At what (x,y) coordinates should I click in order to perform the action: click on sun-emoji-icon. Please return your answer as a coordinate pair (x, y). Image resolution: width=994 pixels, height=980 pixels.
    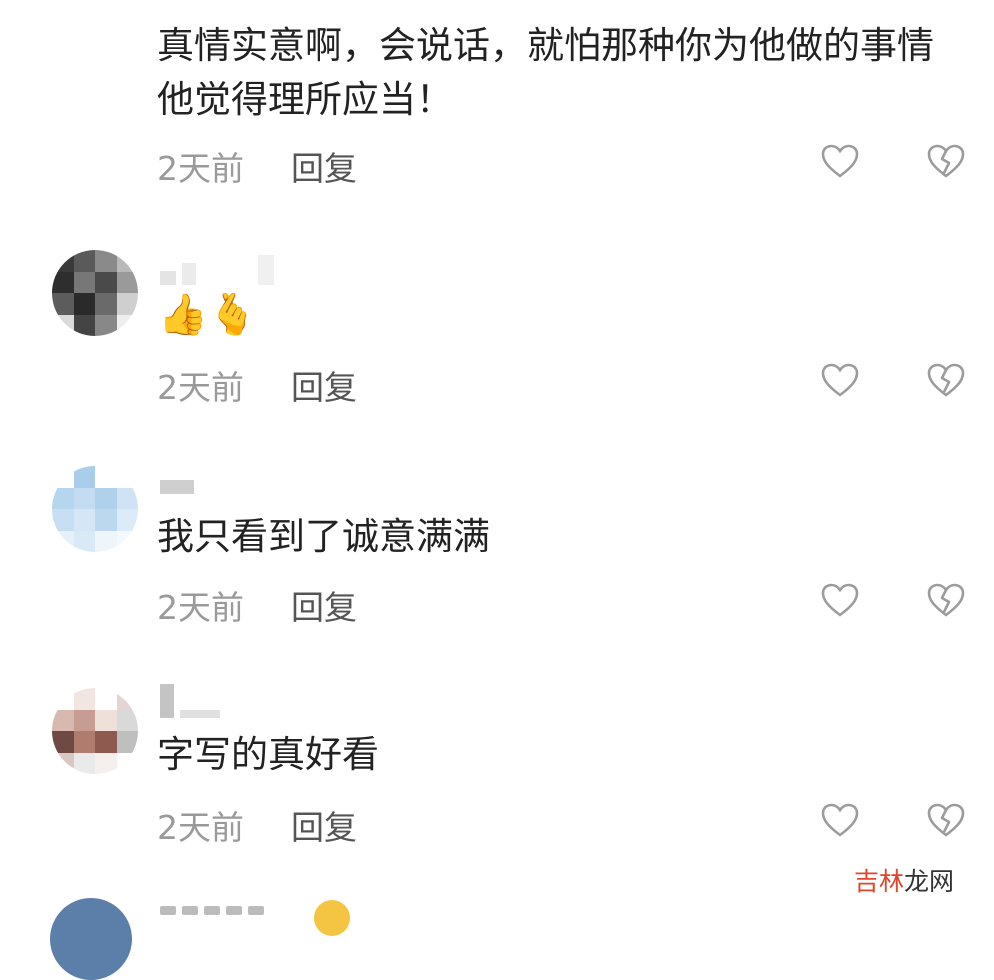
    Looking at the image, I should click on (332, 918).